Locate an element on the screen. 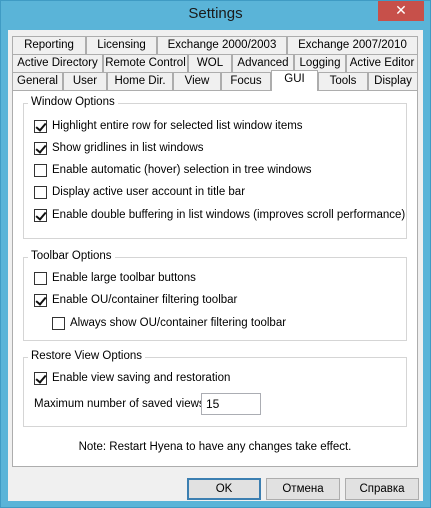  close-button: ✕ is located at coordinates (401, 11).